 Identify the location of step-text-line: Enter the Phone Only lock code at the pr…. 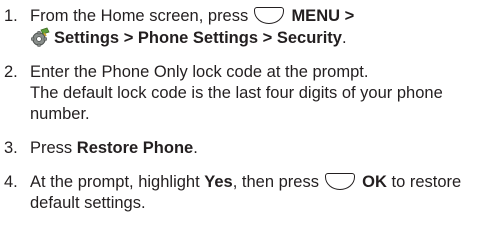
(199, 72).